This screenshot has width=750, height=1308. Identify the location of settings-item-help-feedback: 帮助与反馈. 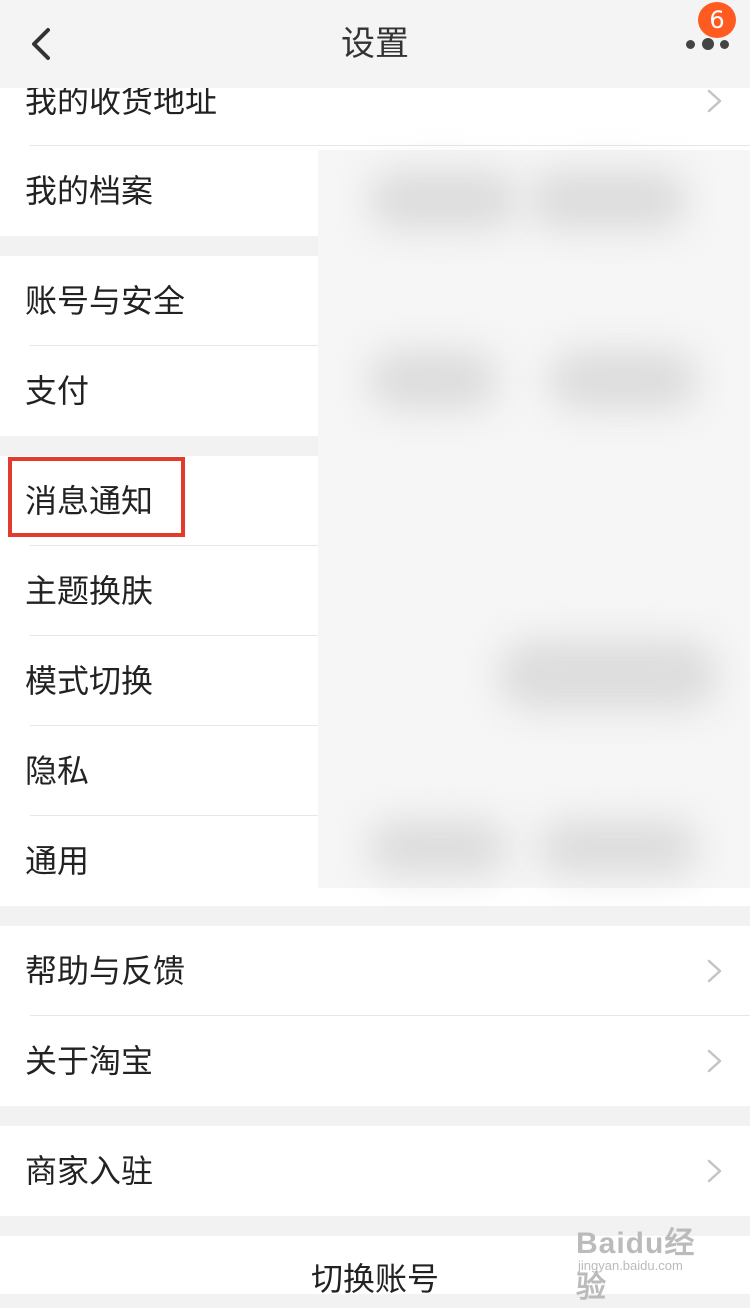
(375, 971).